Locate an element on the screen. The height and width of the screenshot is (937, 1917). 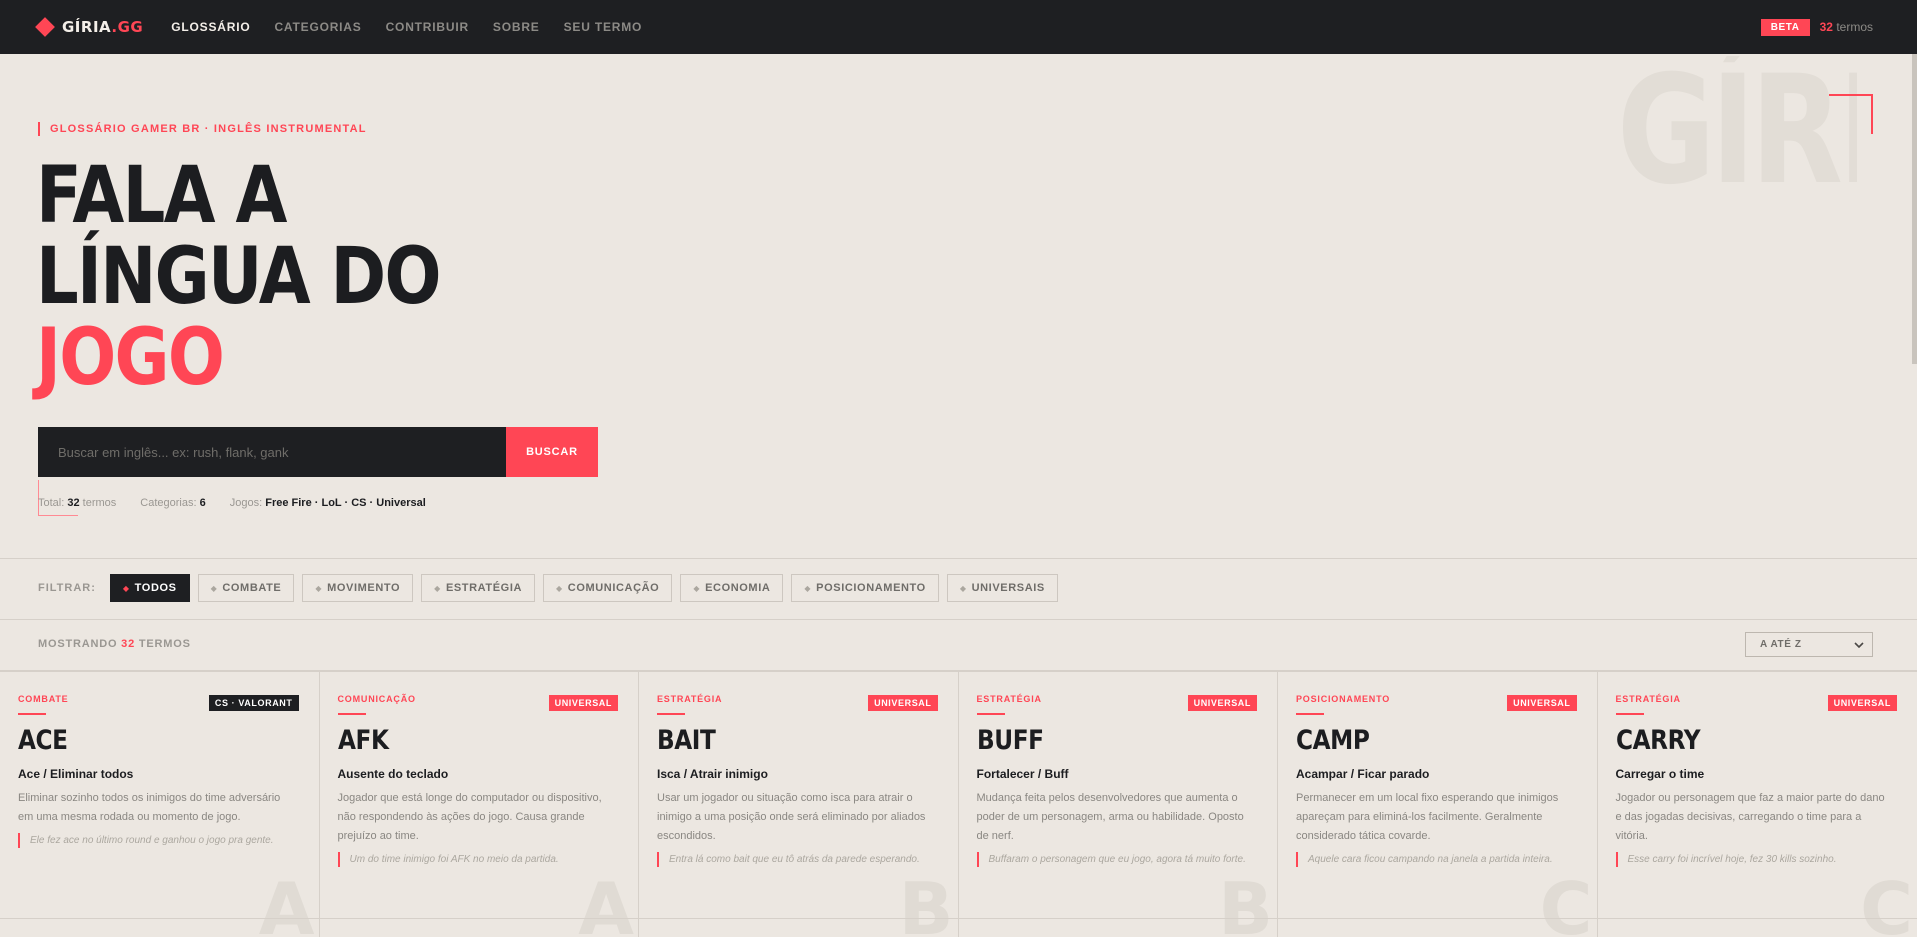
corner-decoration is located at coordinates (1851, 114).